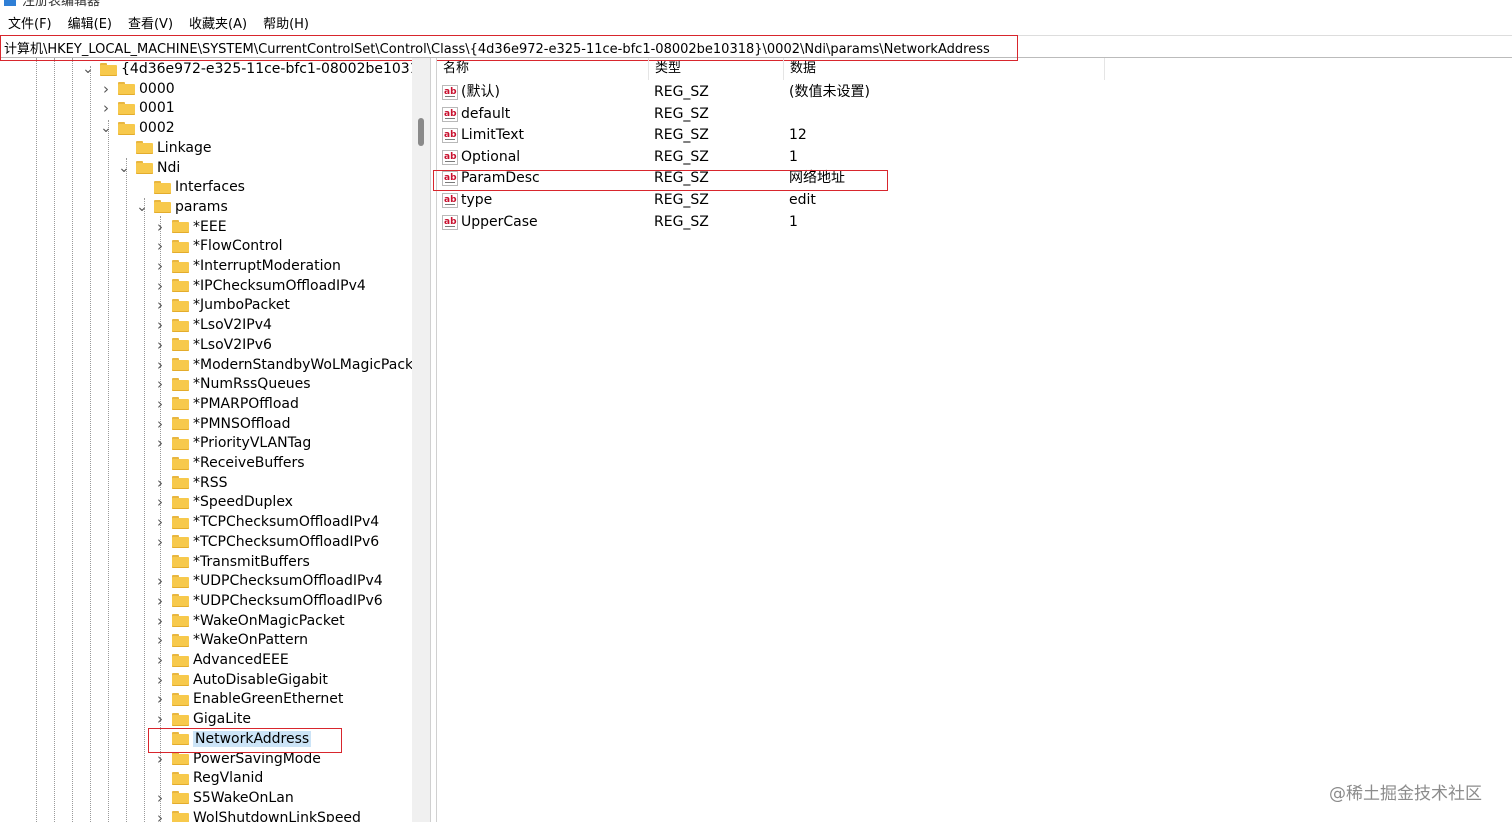  What do you see at coordinates (247, 266) in the screenshot?
I see `tree-node: › *InterruptModeration` at bounding box center [247, 266].